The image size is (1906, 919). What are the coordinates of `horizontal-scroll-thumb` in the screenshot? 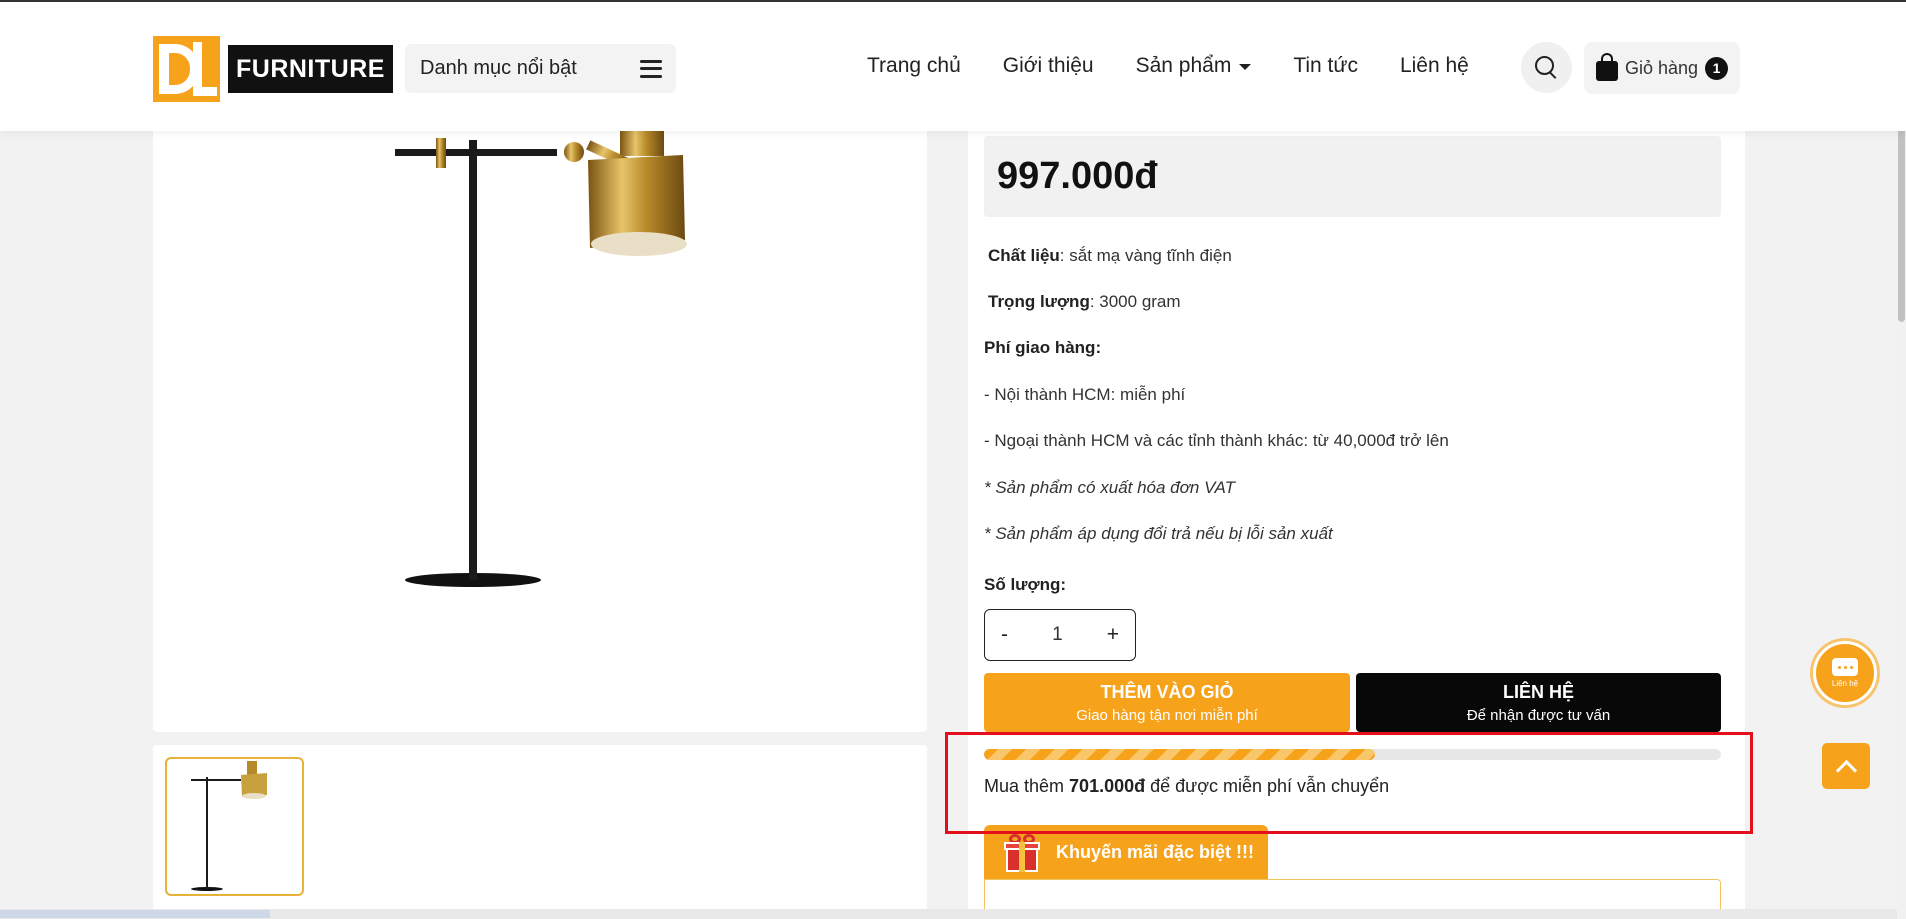 It's located at (135, 914).